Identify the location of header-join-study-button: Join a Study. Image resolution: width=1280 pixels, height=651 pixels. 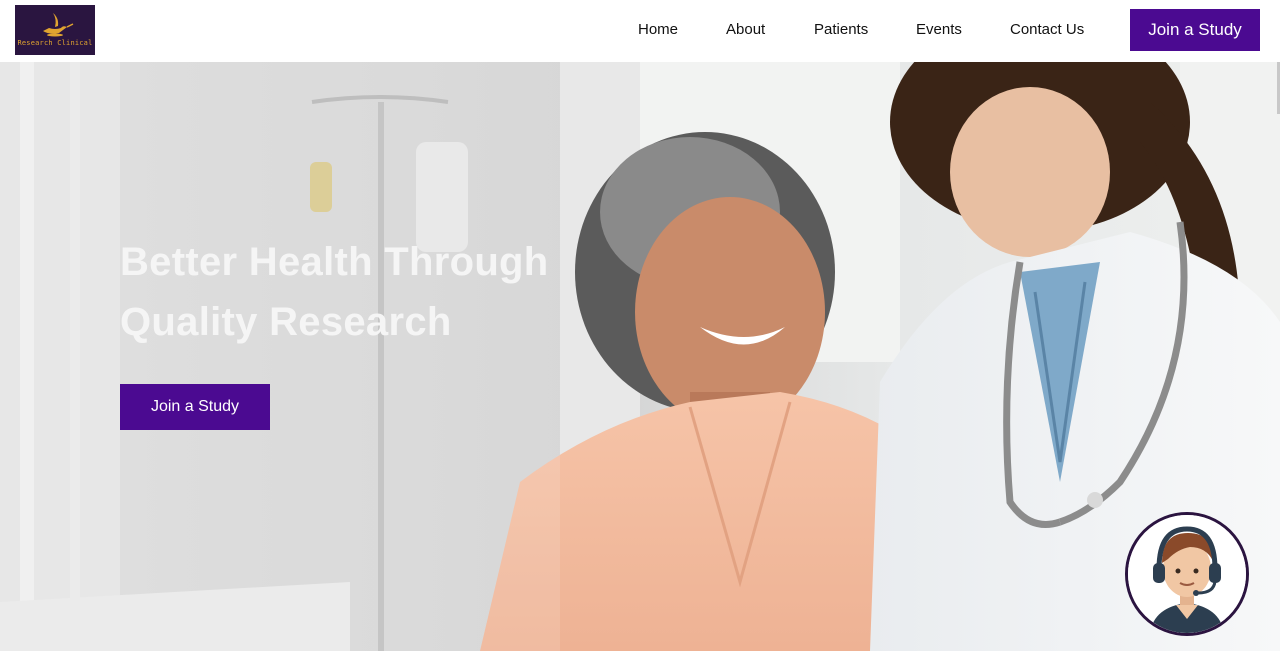
(1195, 30).